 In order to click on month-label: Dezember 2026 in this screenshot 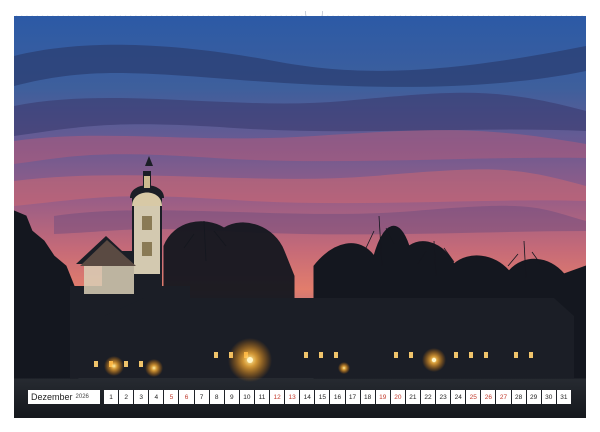, I will do `click(64, 397)`.